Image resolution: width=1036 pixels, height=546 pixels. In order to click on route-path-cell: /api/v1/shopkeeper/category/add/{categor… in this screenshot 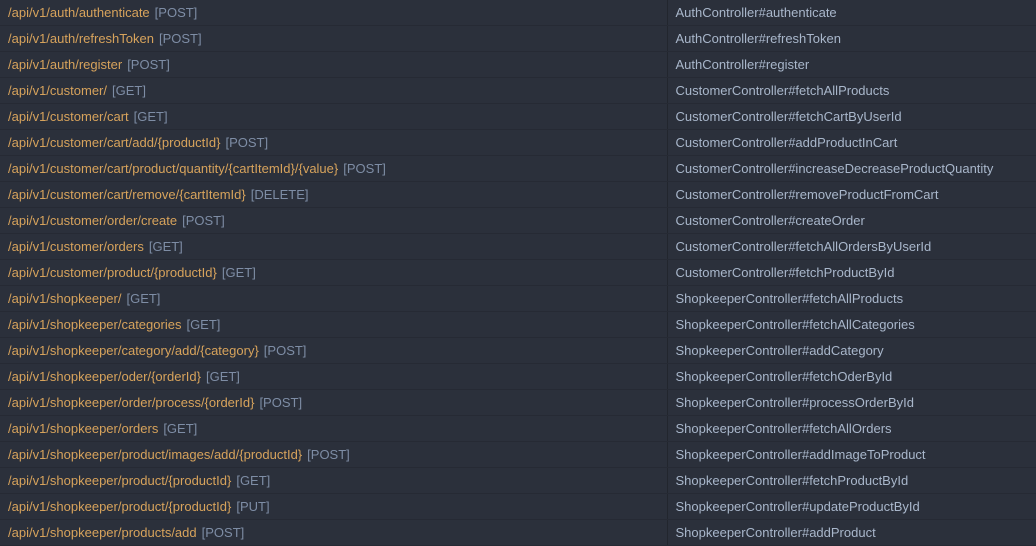, I will do `click(334, 350)`.